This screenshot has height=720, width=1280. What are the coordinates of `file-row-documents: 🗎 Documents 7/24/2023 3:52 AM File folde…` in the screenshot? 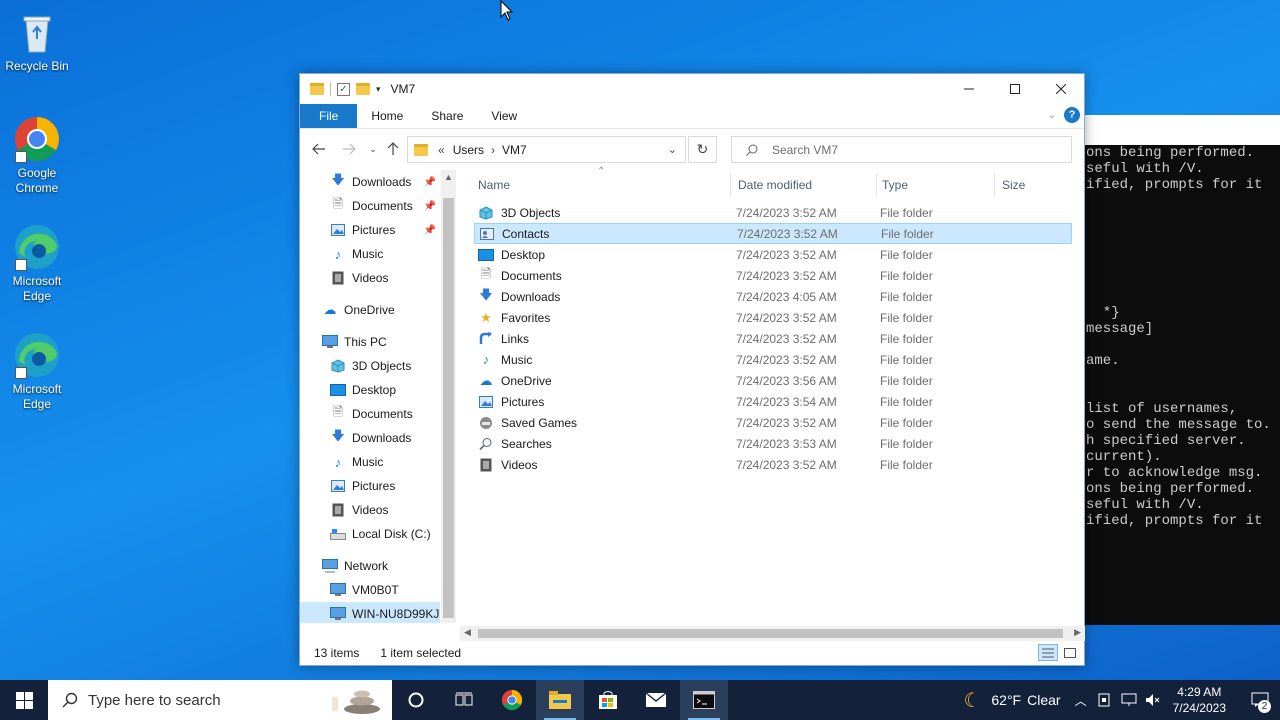 It's located at (773, 275).